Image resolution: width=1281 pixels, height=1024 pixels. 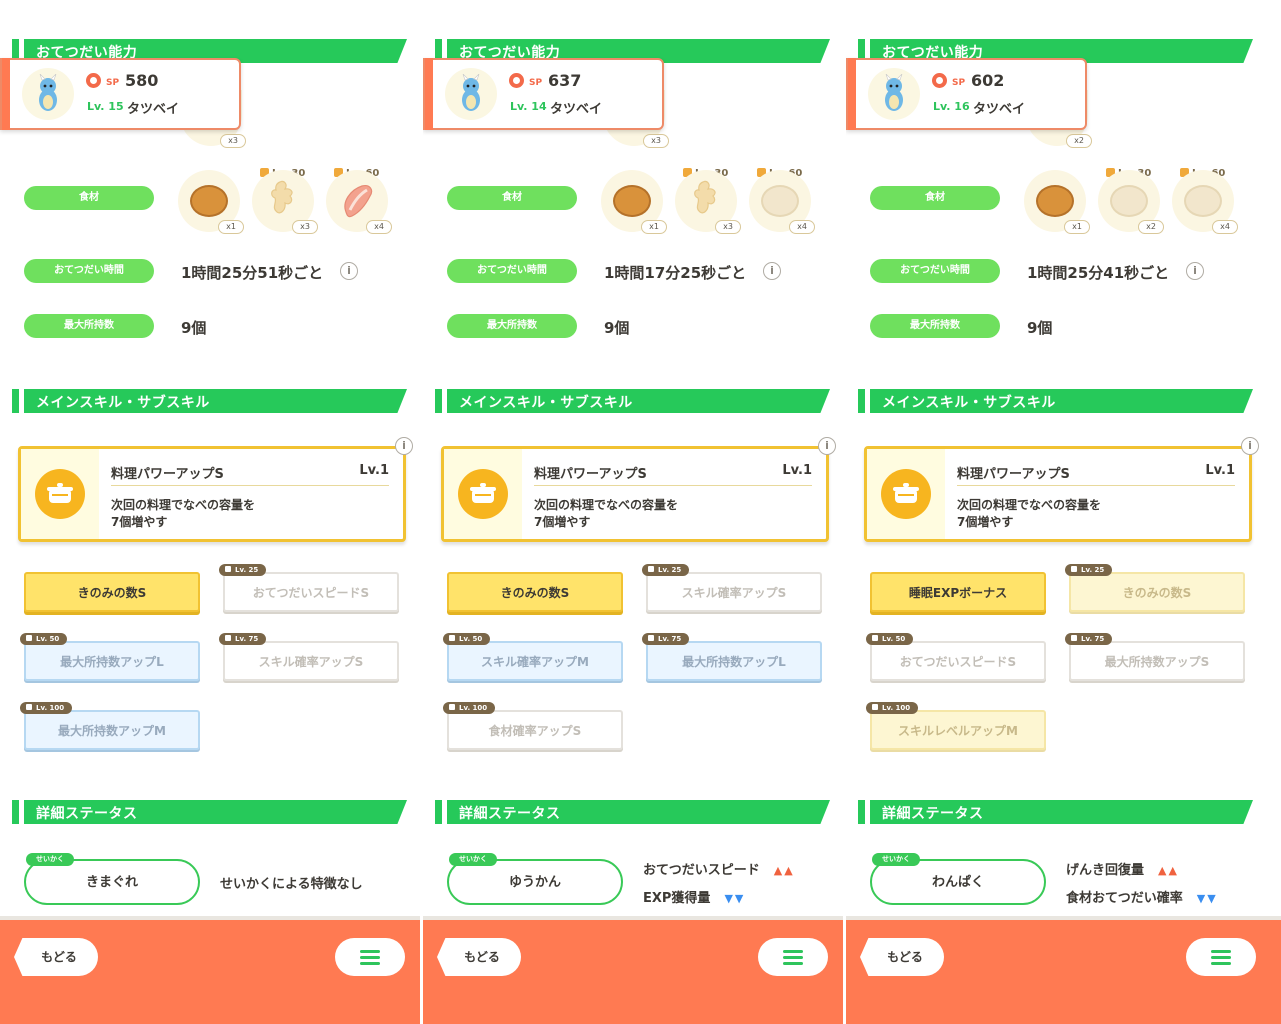 What do you see at coordinates (120, 94) in the screenshot?
I see `pokemon-card: SP 580 Lv. 15 タツベイ` at bounding box center [120, 94].